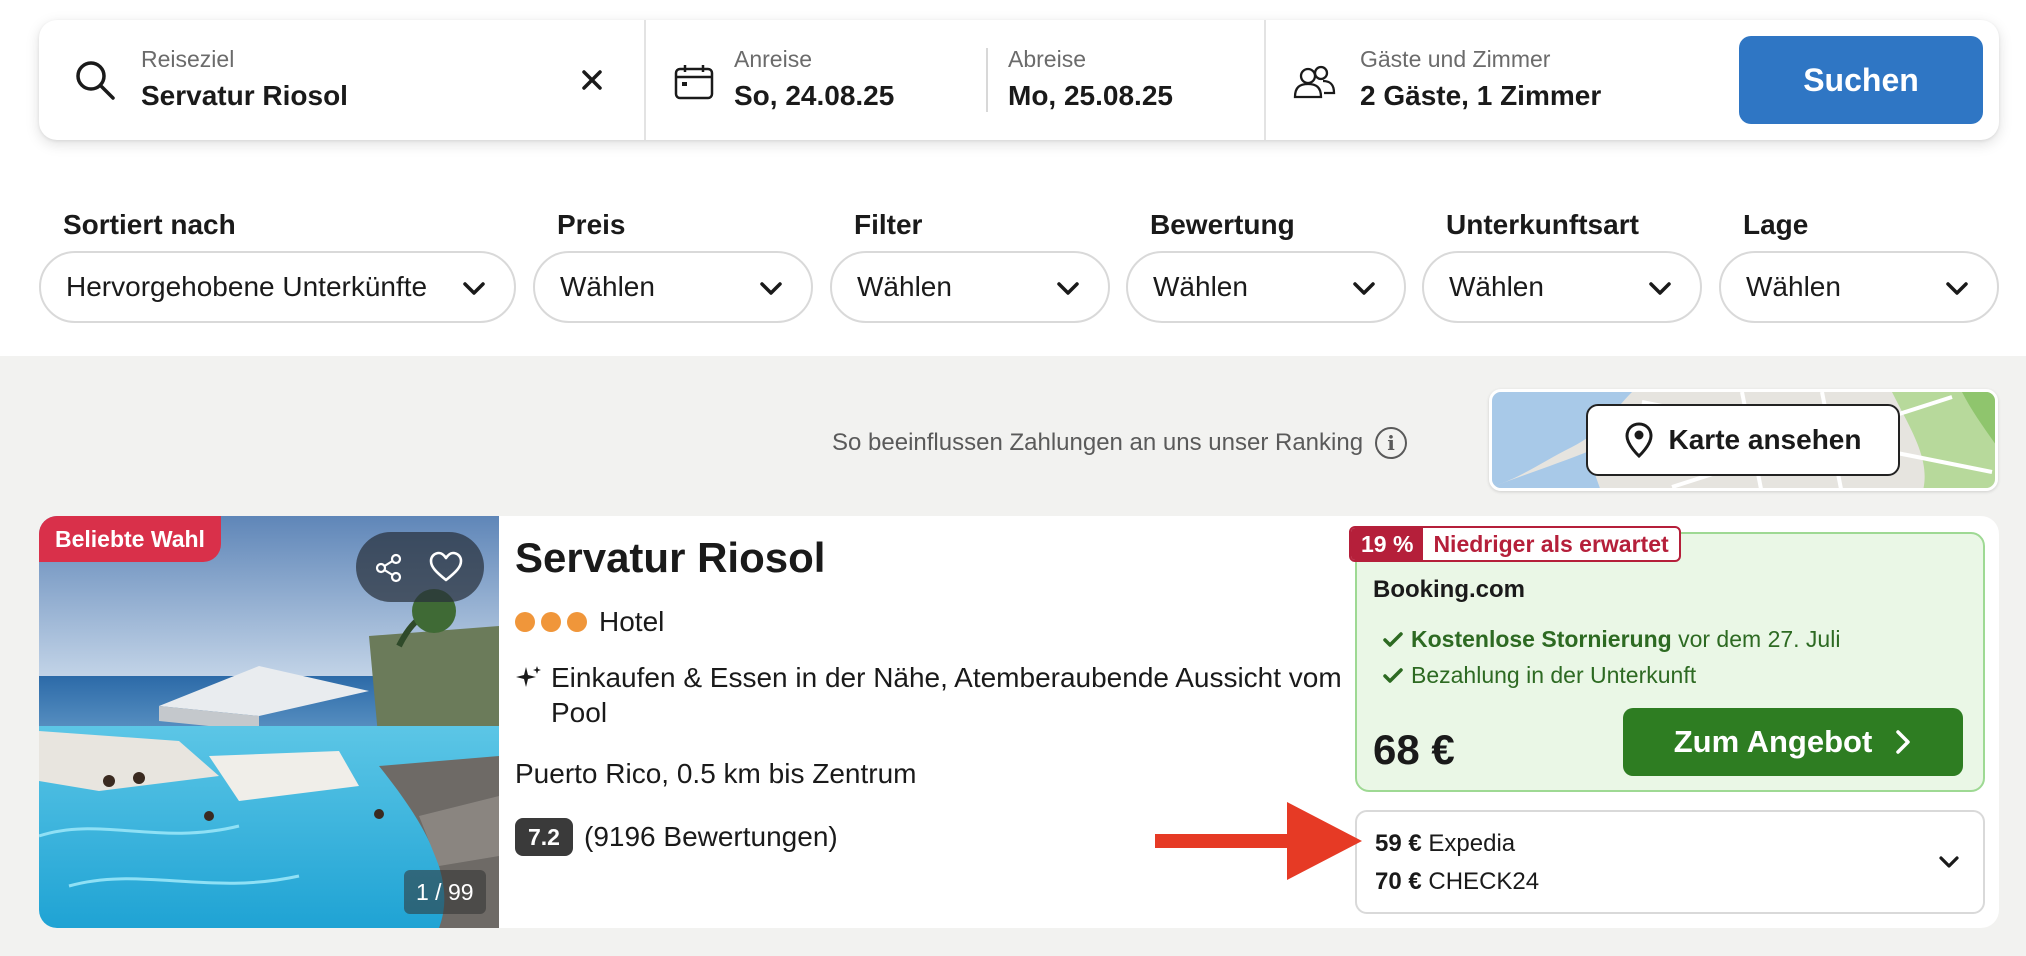 Image resolution: width=2026 pixels, height=956 pixels. What do you see at coordinates (528, 676) in the screenshot?
I see `sparkle-icon` at bounding box center [528, 676].